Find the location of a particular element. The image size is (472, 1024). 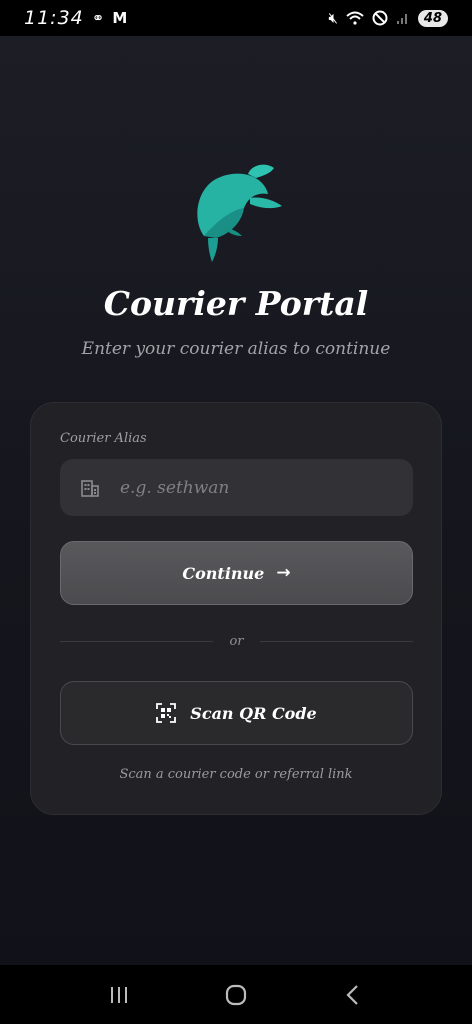

qr-code-icon is located at coordinates (166, 713).